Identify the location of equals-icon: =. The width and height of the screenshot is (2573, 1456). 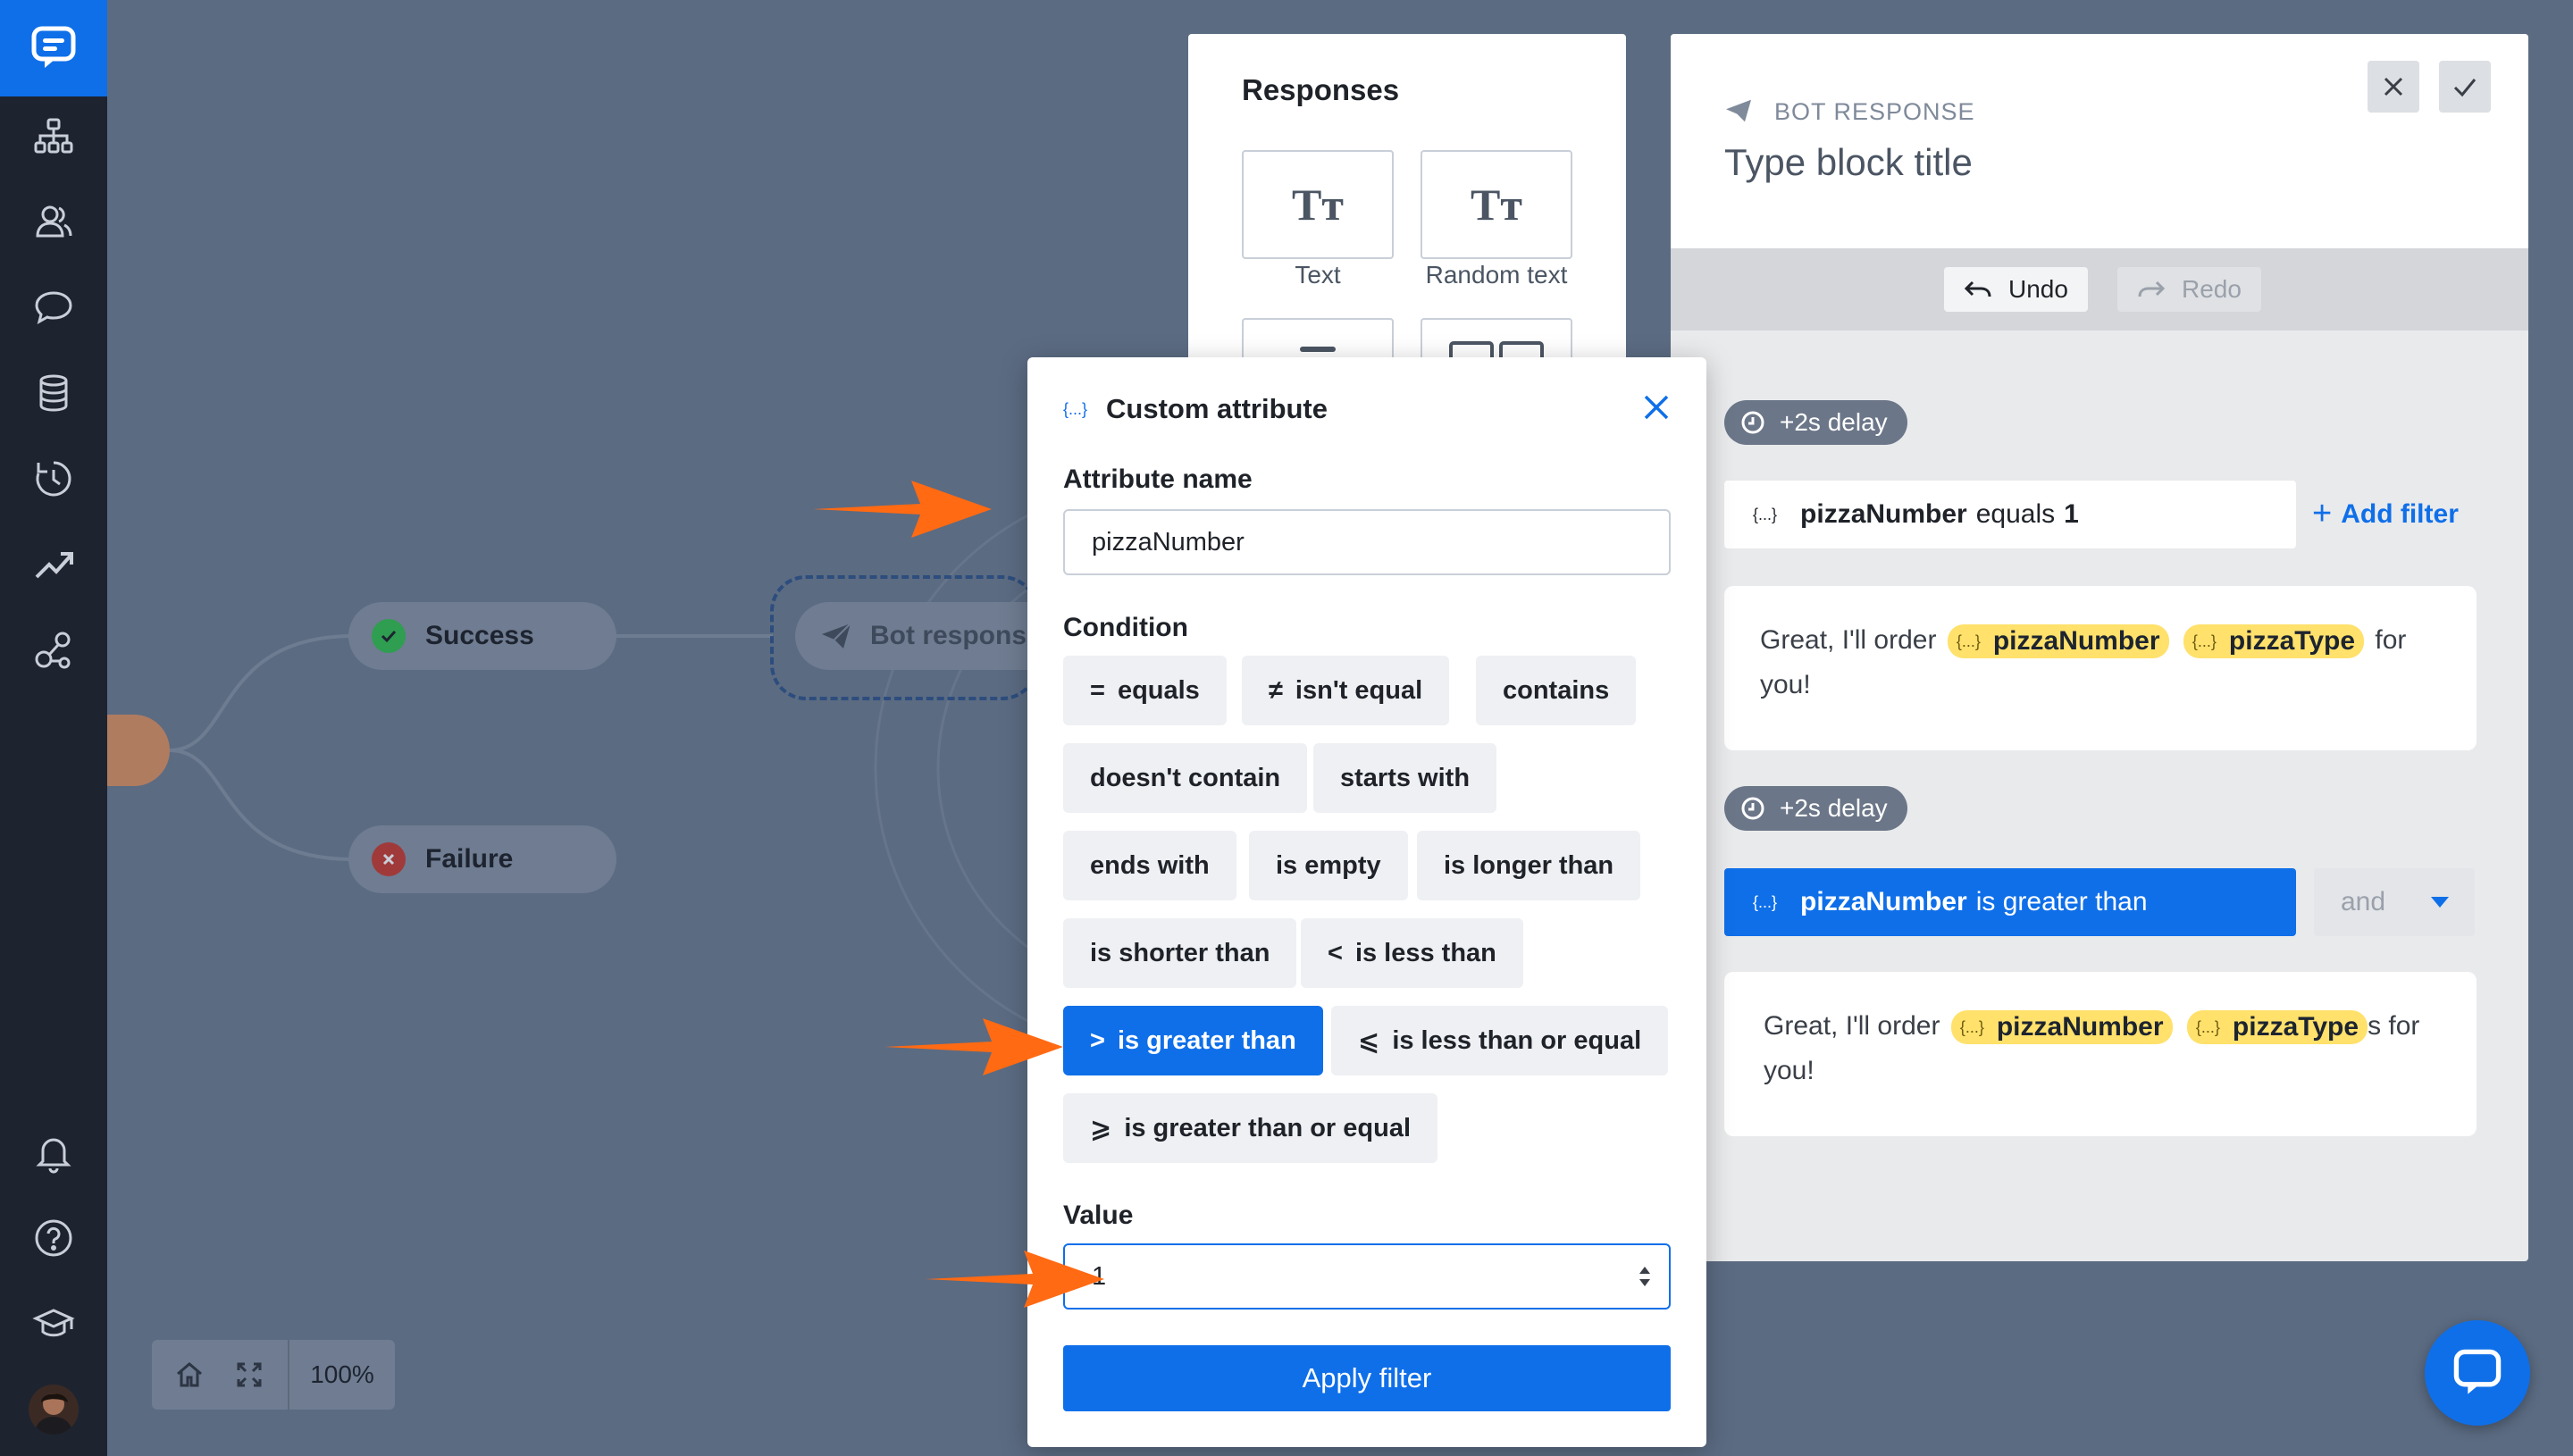
(1097, 690).